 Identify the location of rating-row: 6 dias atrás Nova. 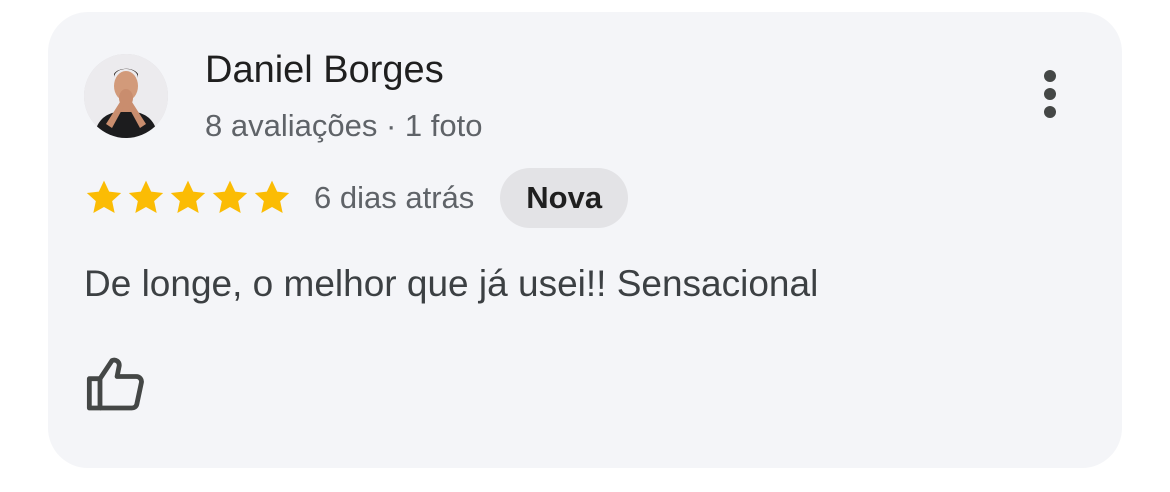
(356, 198).